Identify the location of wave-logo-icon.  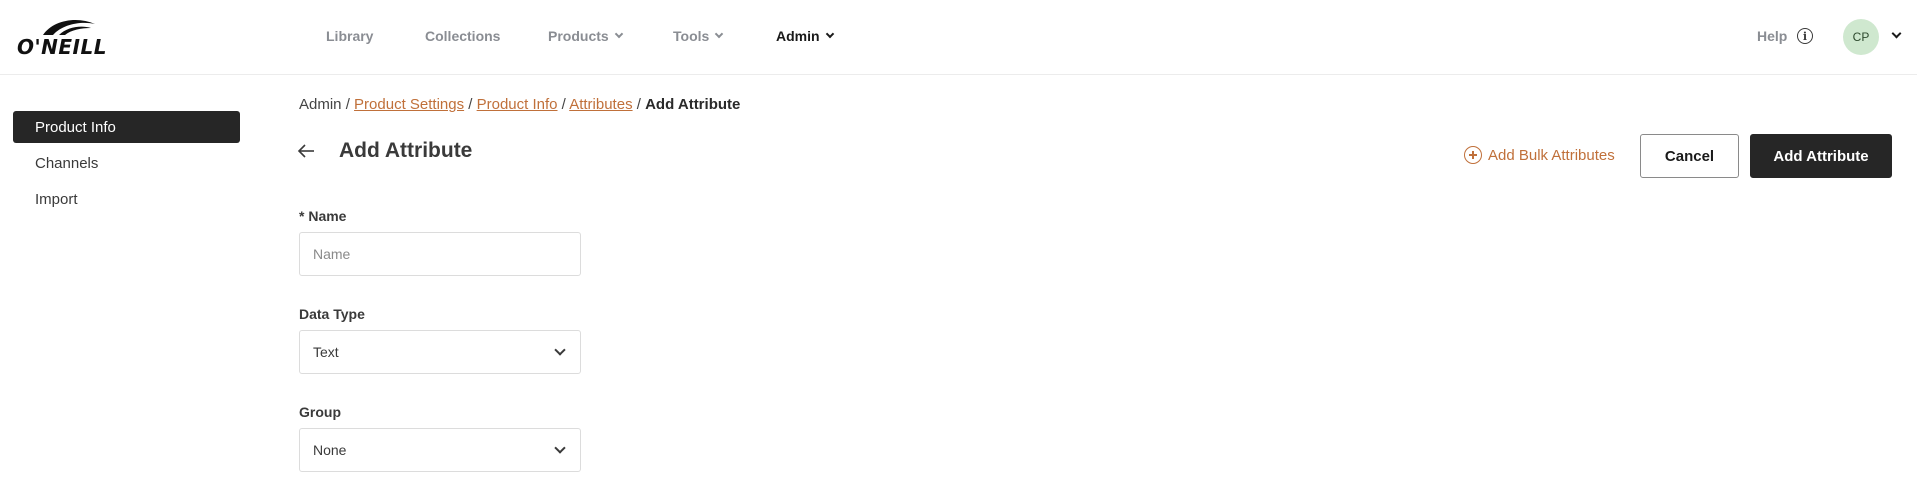
(69, 27).